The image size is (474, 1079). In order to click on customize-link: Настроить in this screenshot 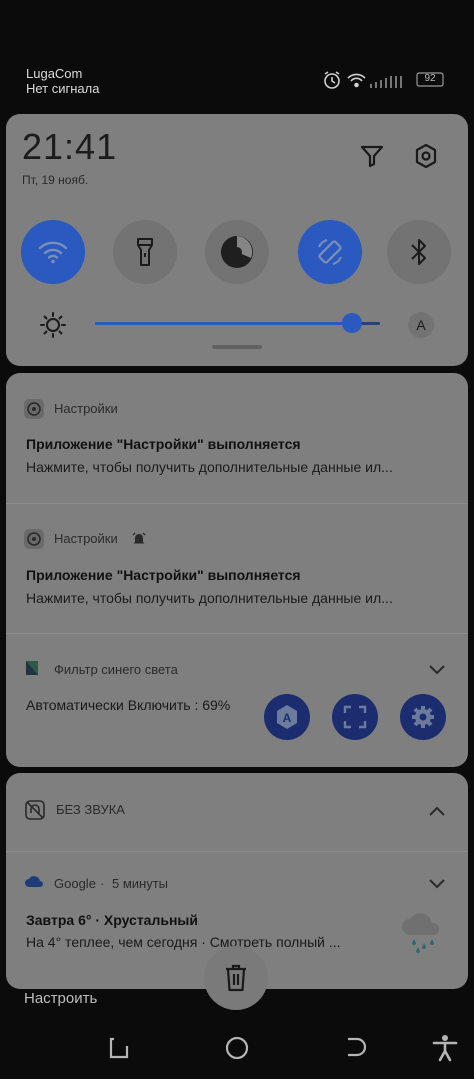, I will do `click(60, 998)`.